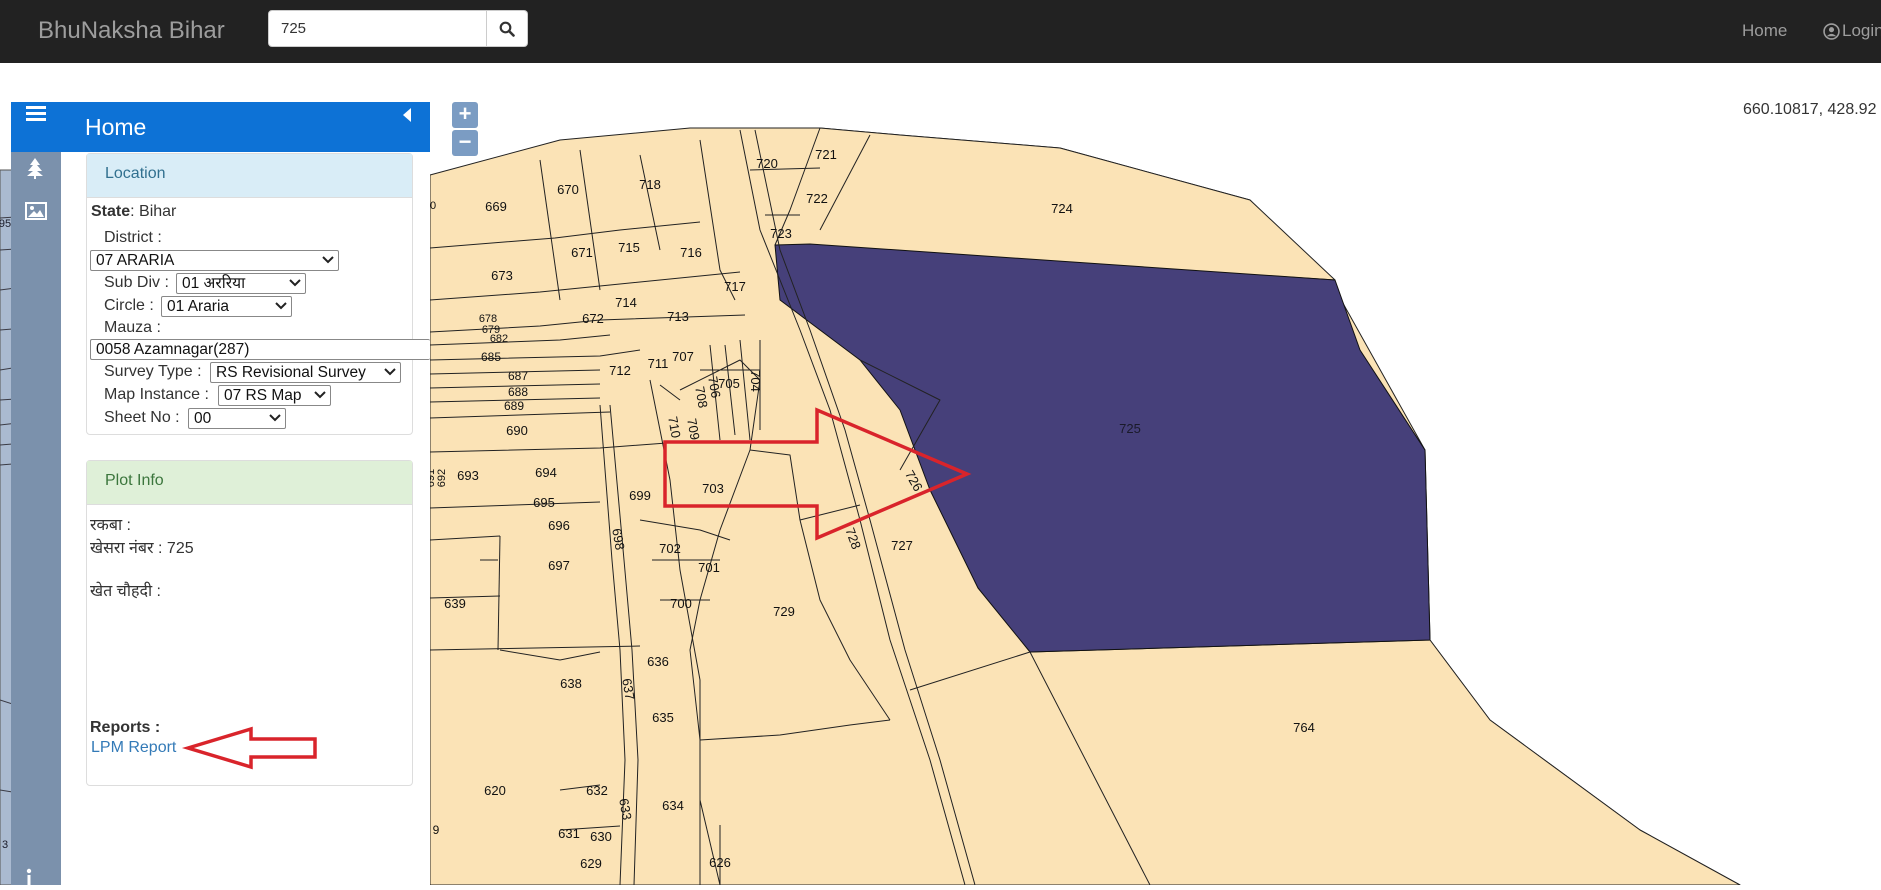  Describe the element at coordinates (683, 356) in the screenshot. I see `plot-label: 707` at that location.